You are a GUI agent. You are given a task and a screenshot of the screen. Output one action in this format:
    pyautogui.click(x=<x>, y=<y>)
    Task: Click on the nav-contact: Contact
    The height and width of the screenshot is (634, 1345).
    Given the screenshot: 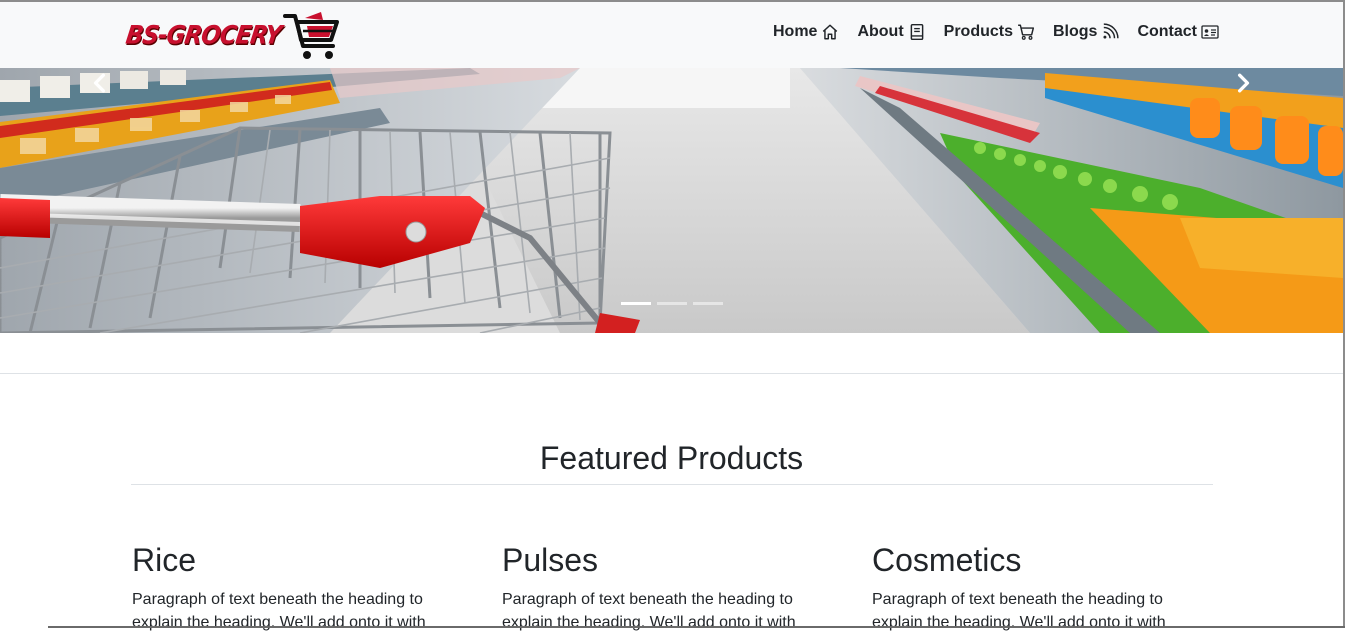 What is the action you would take?
    pyautogui.click(x=1178, y=32)
    